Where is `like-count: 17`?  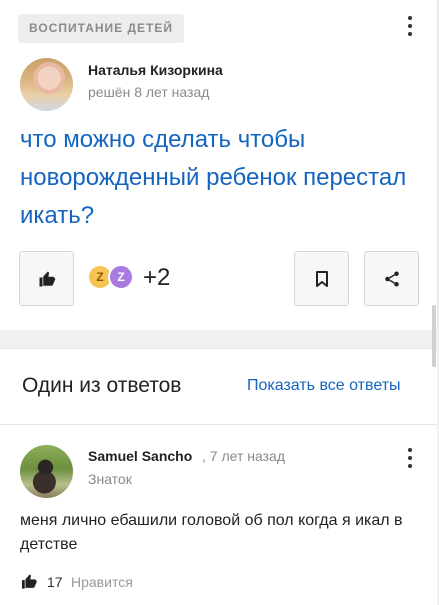 like-count: 17 is located at coordinates (55, 582).